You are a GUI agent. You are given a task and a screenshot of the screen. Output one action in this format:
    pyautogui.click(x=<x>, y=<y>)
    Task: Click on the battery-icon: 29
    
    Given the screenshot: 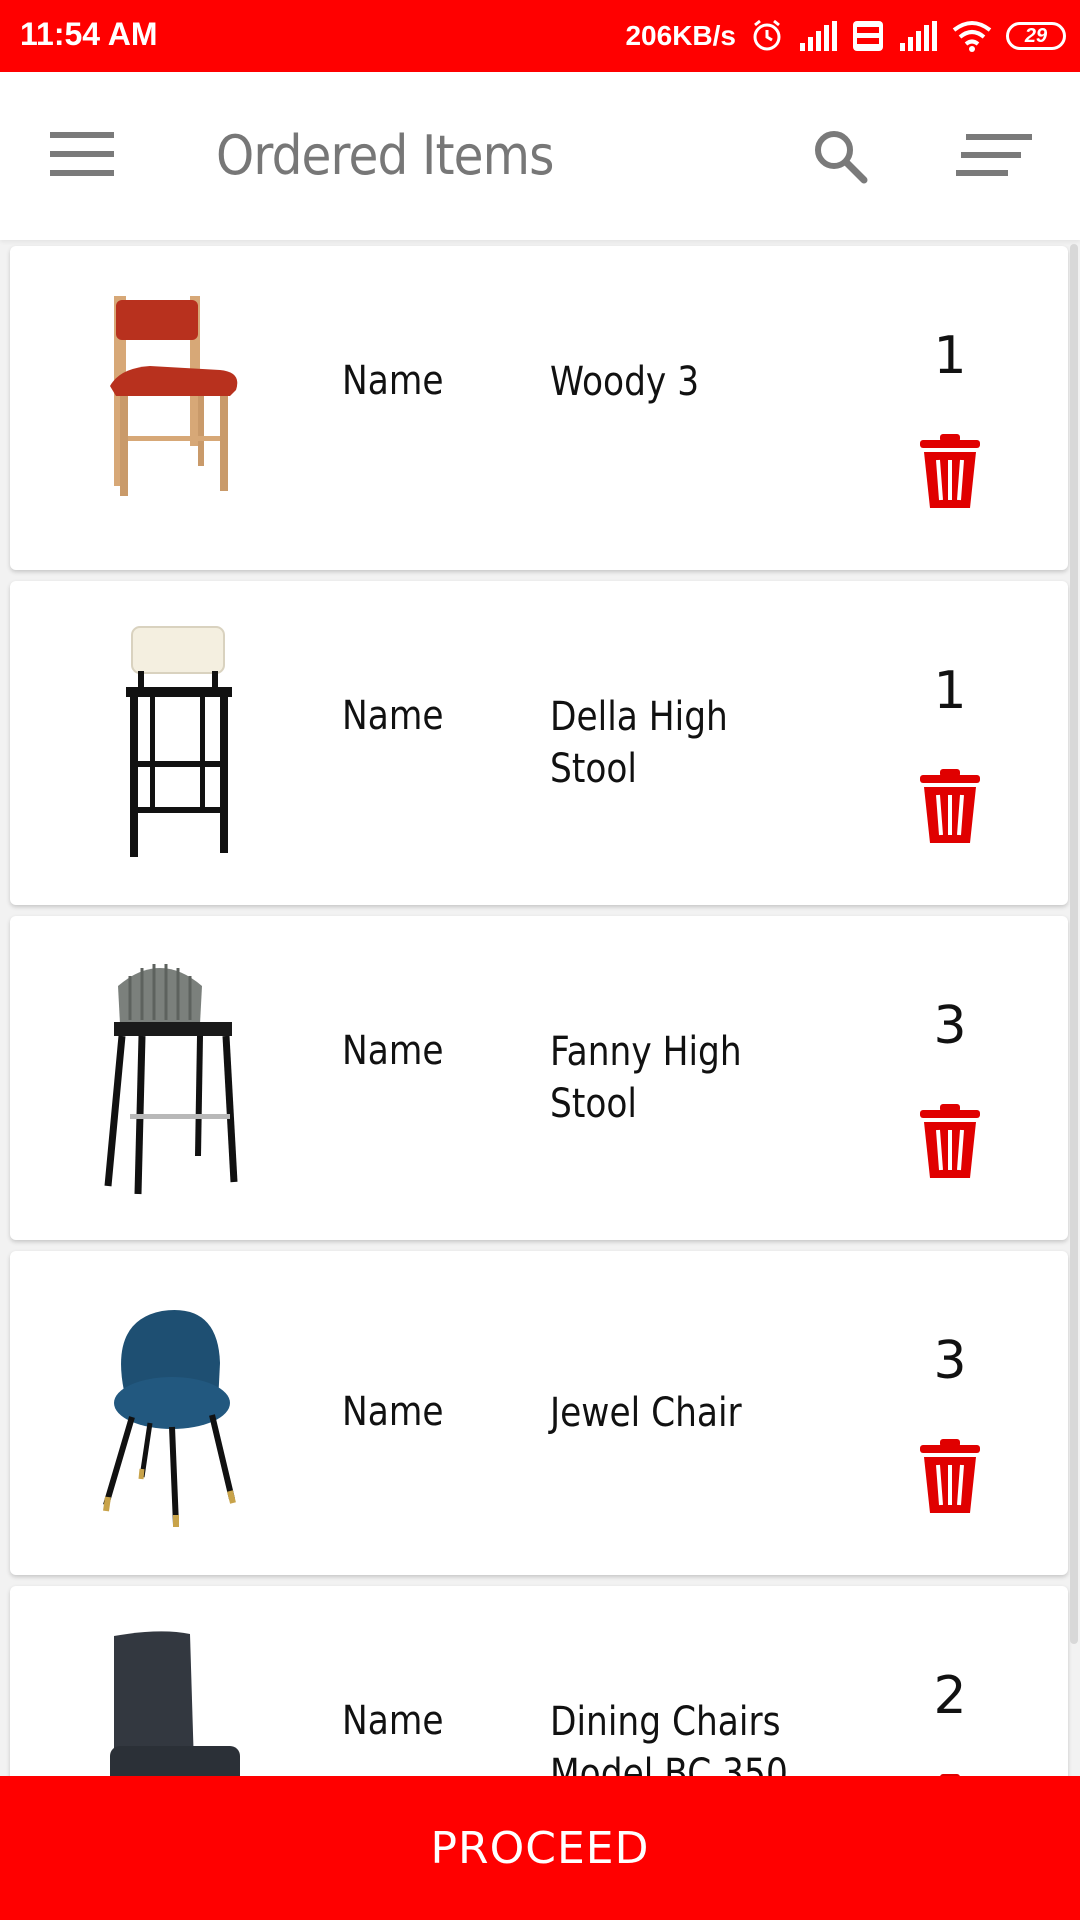 What is the action you would take?
    pyautogui.click(x=1036, y=36)
    